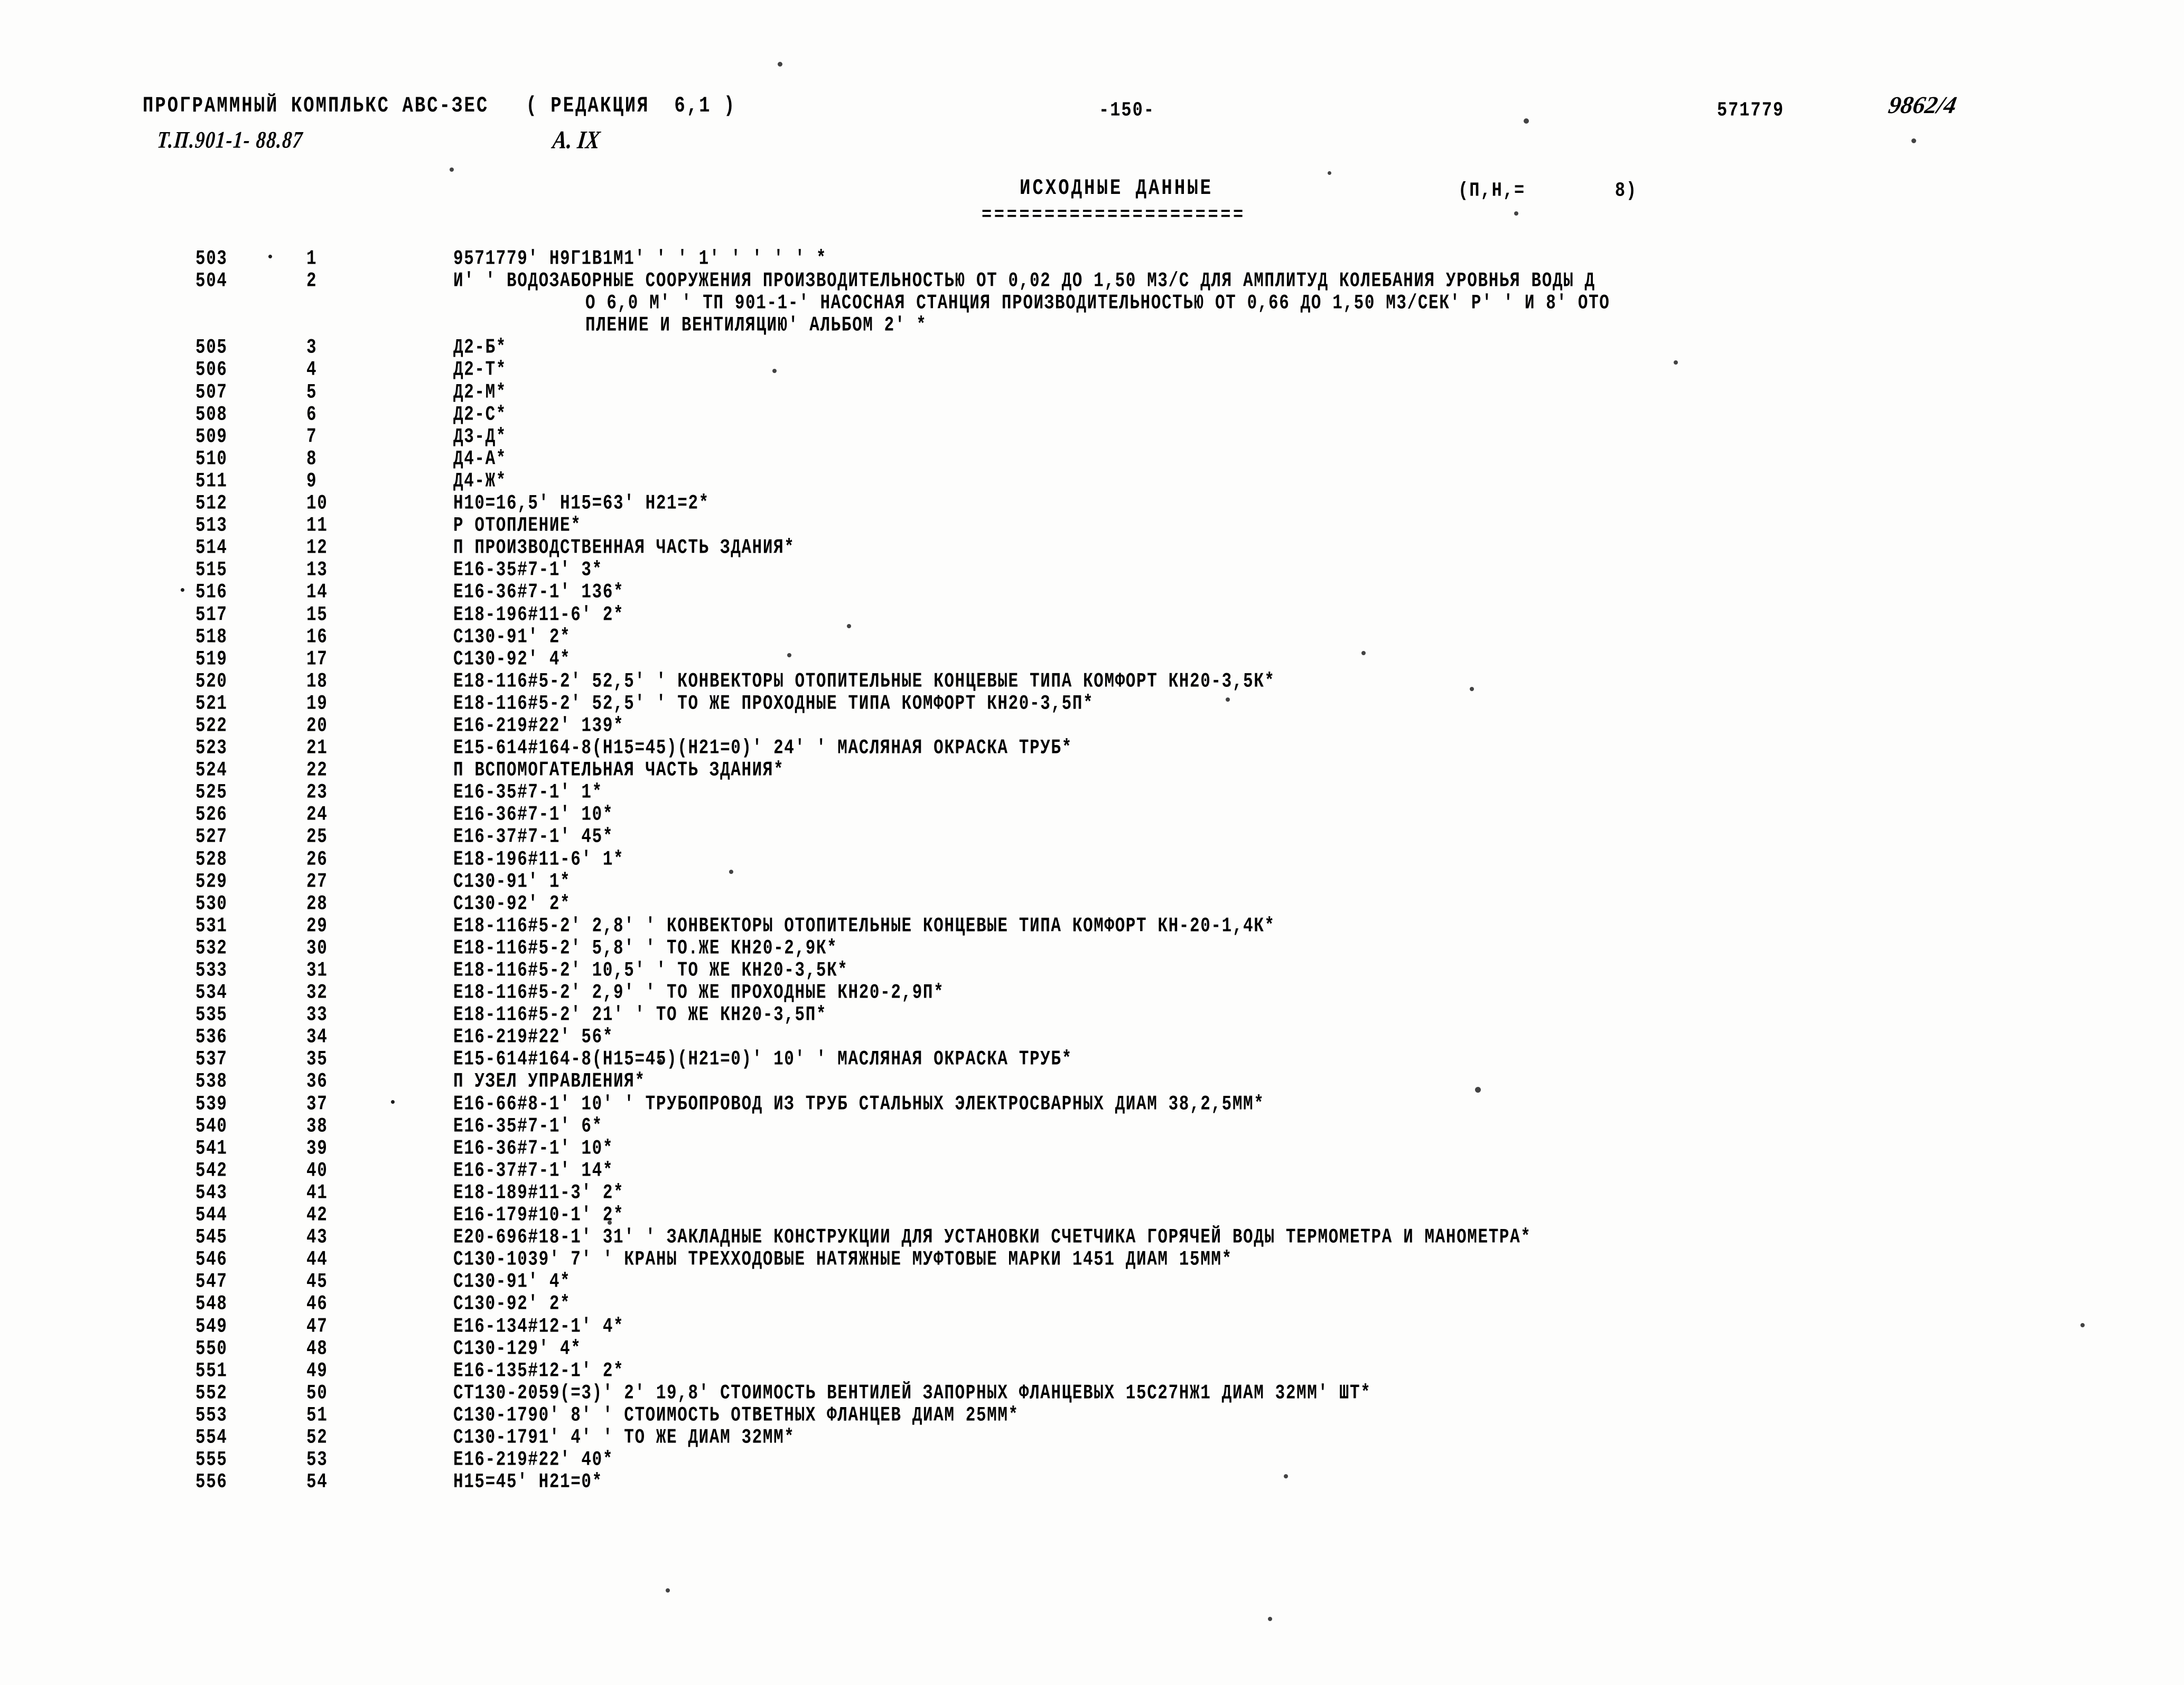  Describe the element at coordinates (549, 1082) in the screenshot. I see `row-record-text: П УЗЕЛ УПРАВЛЕНИЯ*` at that location.